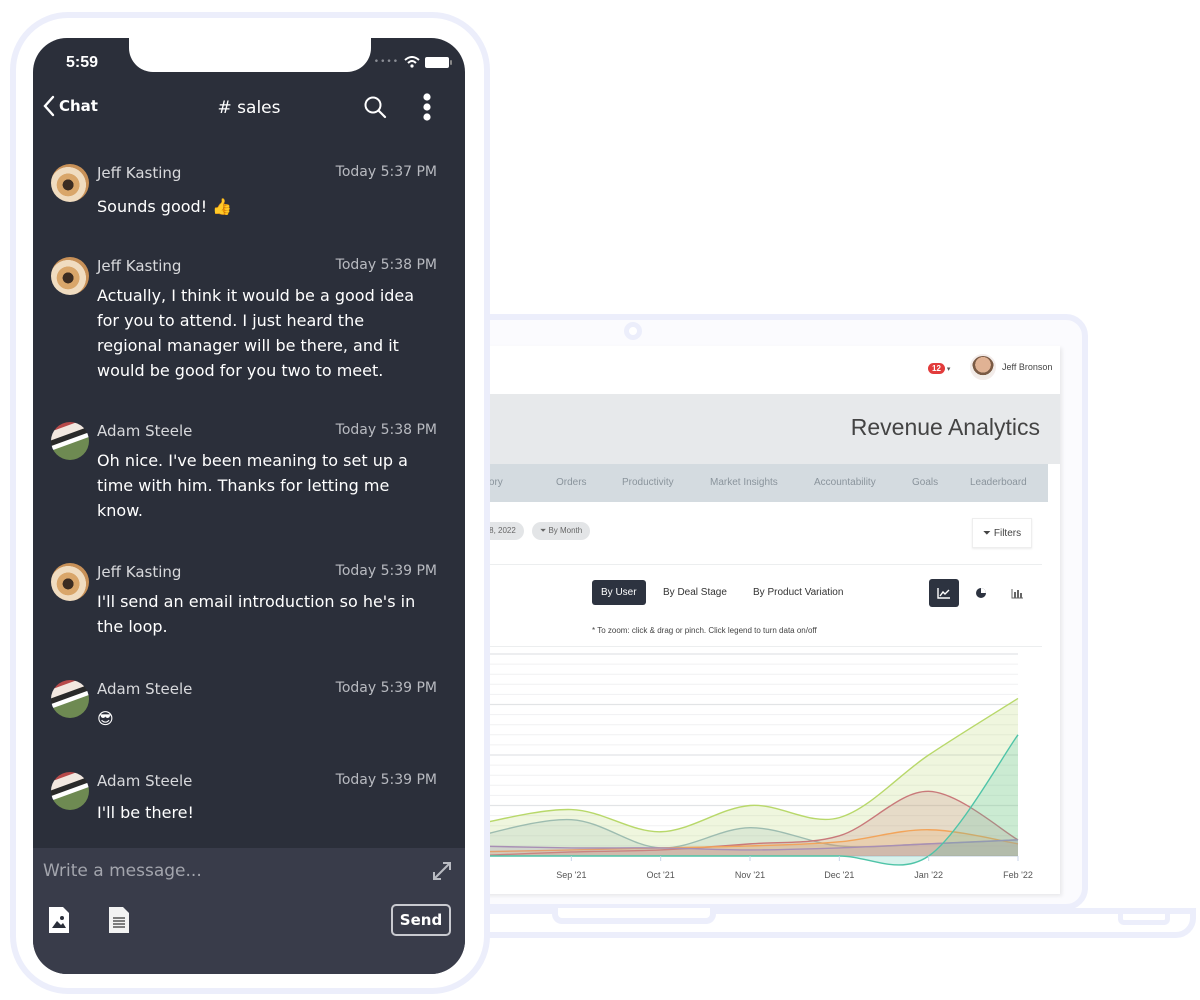 This screenshot has height=1000, width=1200. I want to click on dashboard-topbar: 12 ▾ Jeff Bronson, so click(765, 370).